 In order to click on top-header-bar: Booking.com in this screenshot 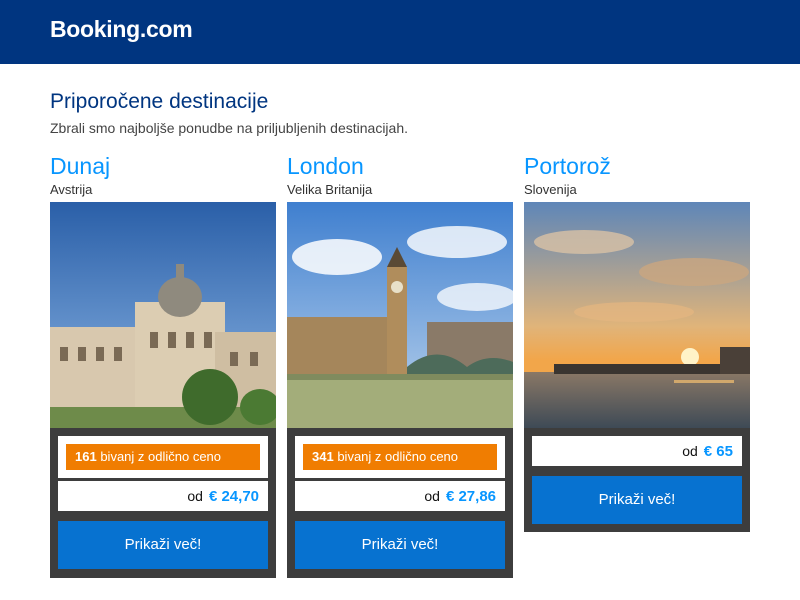, I will do `click(400, 32)`.